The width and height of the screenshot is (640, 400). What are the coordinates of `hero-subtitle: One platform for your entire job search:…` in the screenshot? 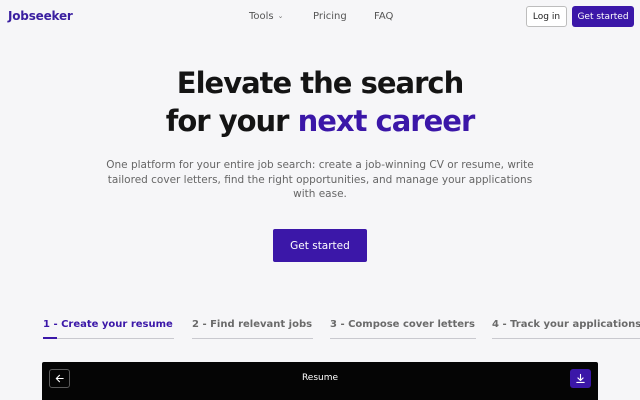 It's located at (320, 179).